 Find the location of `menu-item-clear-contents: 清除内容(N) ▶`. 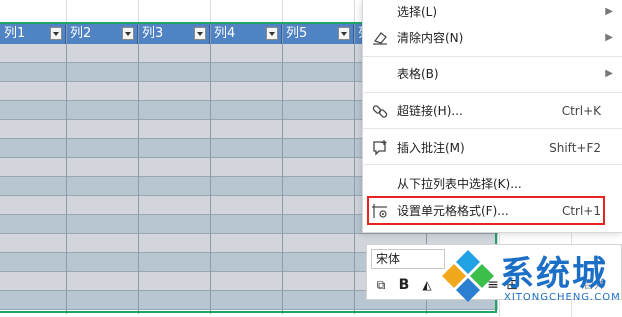

menu-item-clear-contents: 清除内容(N) ▶ is located at coordinates (492, 38).